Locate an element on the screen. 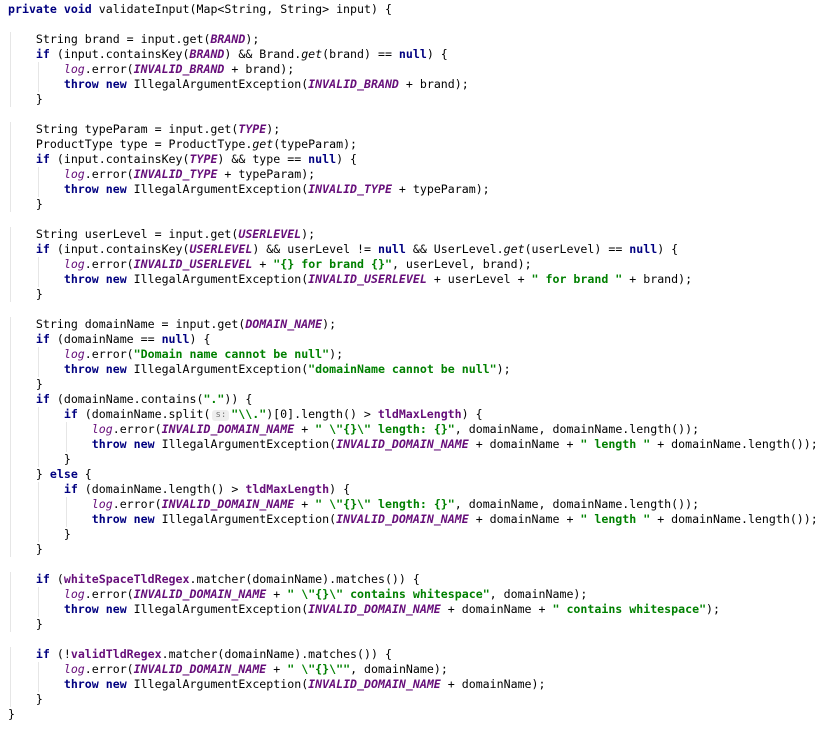  static-field: log is located at coordinates (102, 429).